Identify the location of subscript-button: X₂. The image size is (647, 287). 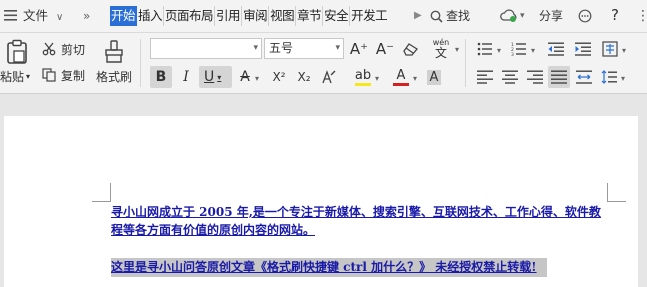
(304, 77).